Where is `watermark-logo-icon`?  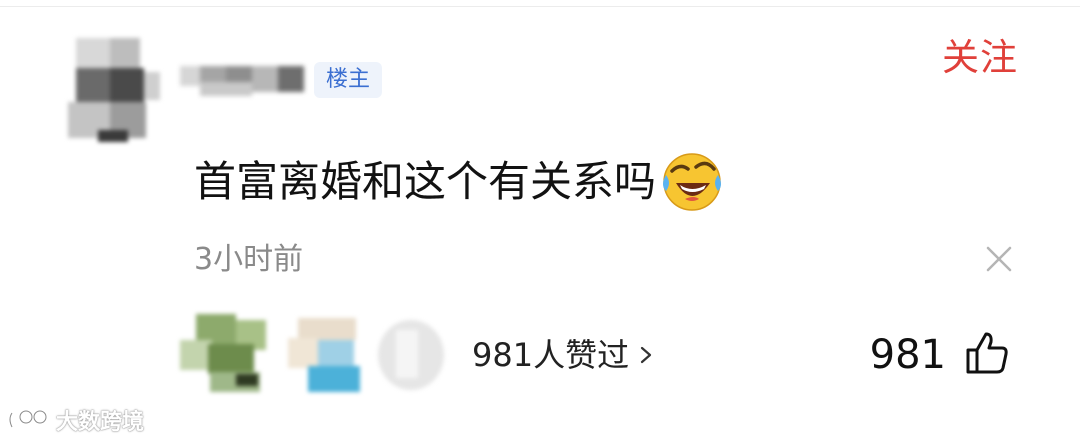 watermark-logo-icon is located at coordinates (28, 418).